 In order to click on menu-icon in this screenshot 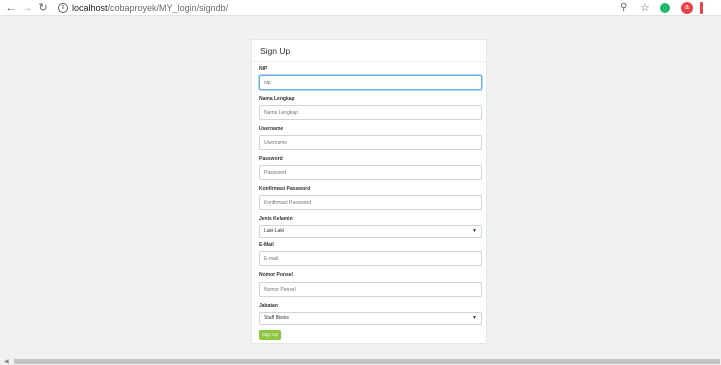, I will do `click(701, 8)`.